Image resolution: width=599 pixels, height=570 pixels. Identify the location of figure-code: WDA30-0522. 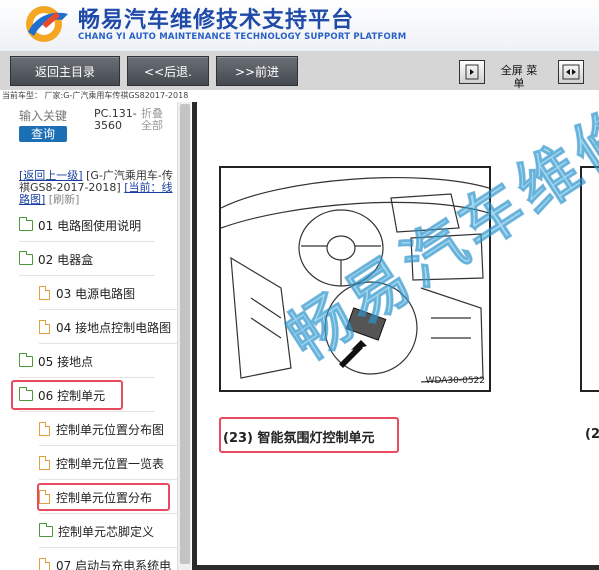
(455, 381).